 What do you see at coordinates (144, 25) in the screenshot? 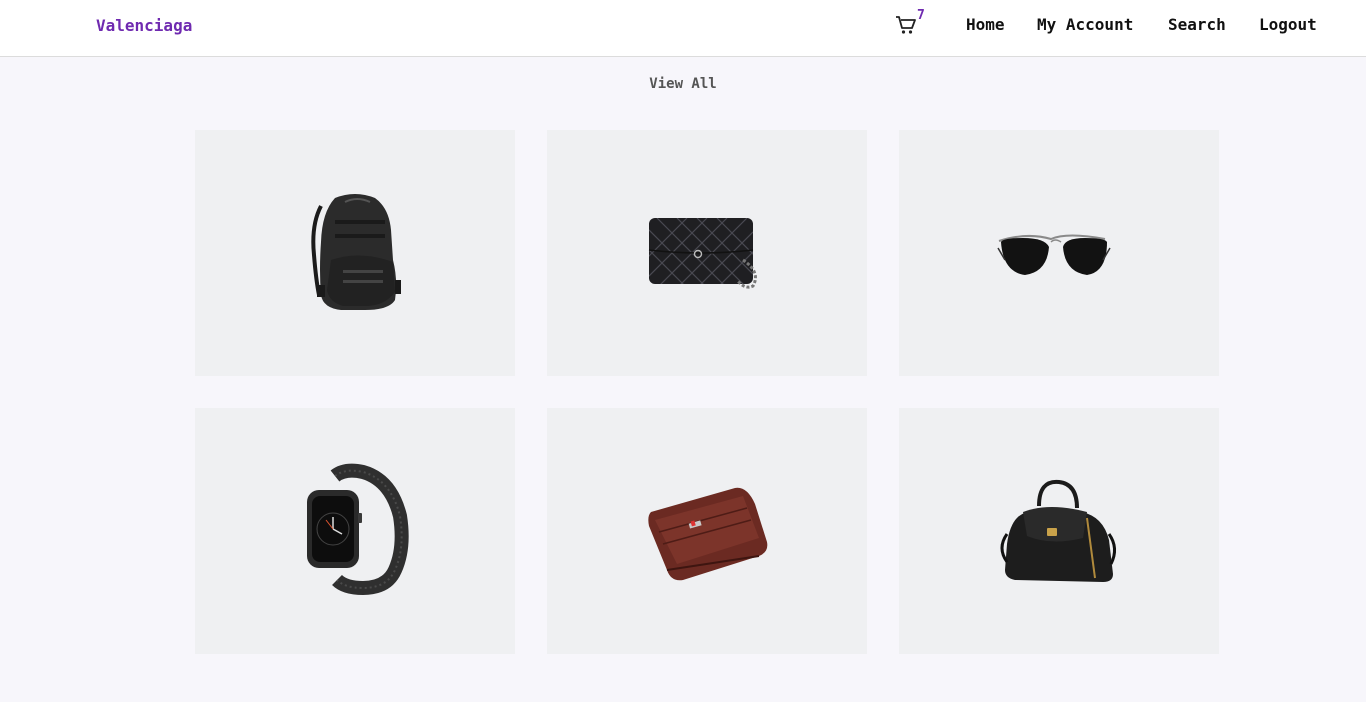
I see `brand-logo-link: Valenciaga` at bounding box center [144, 25].